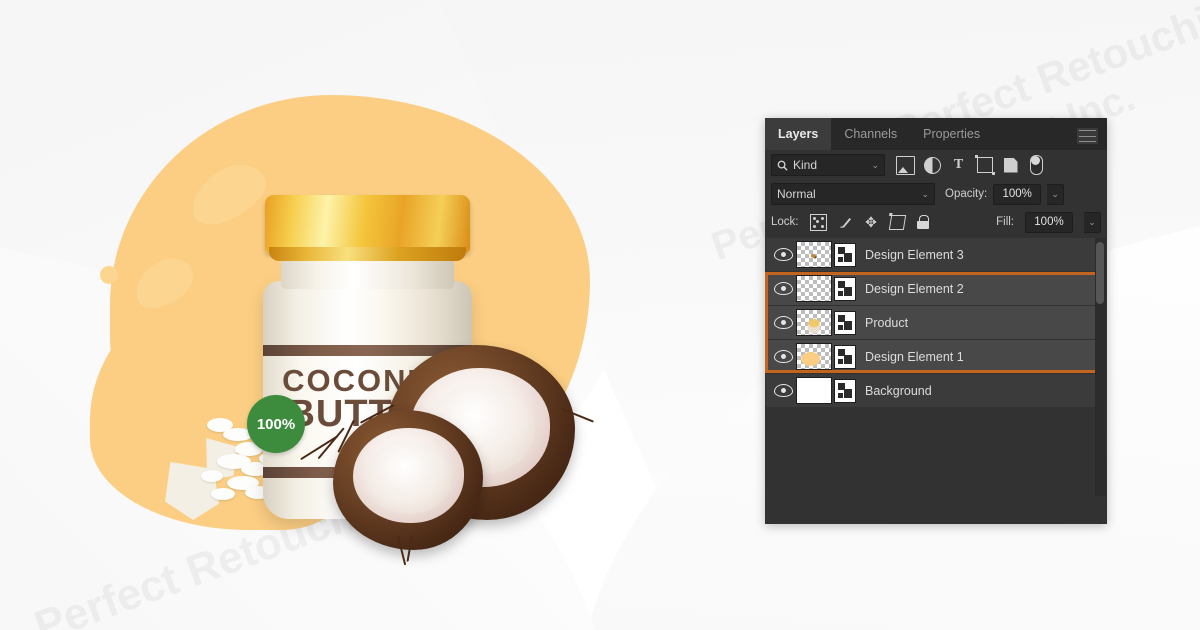  I want to click on type-layer-filter-icon: T, so click(958, 165).